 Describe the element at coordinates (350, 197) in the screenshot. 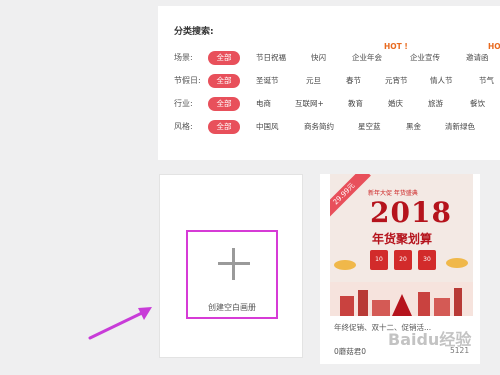

I see `price-ribbon: 29.99元` at that location.